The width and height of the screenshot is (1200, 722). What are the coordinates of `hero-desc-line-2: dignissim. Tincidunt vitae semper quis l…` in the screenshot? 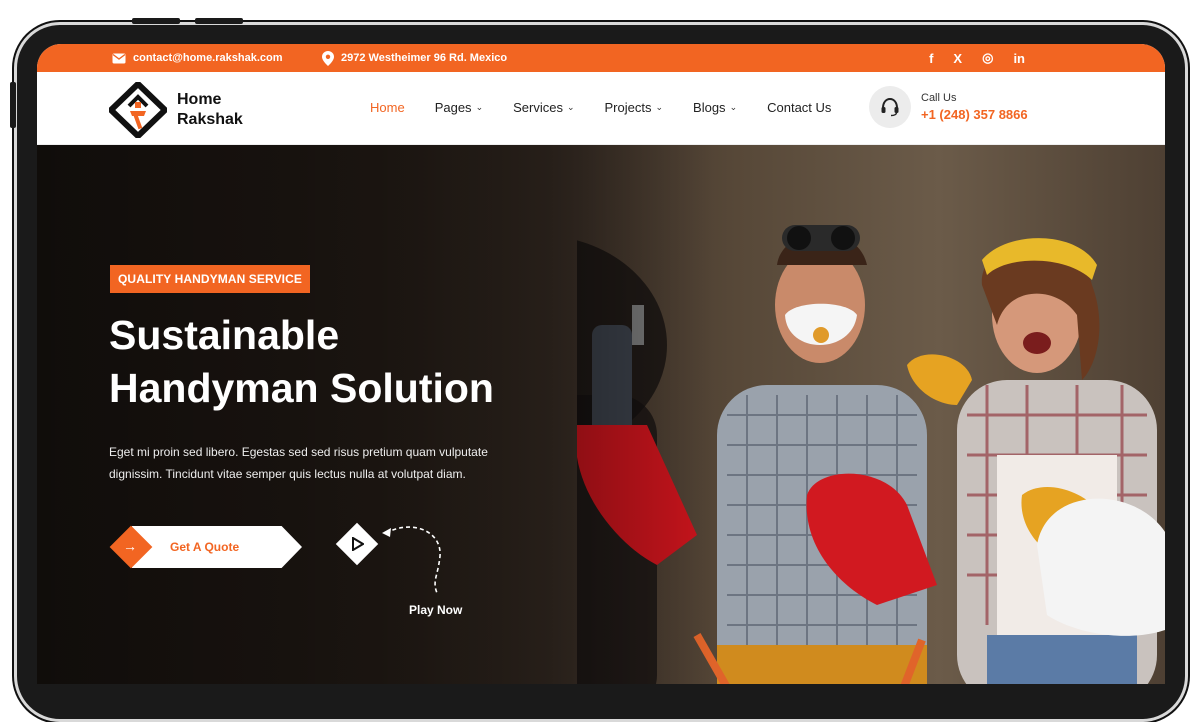 It's located at (287, 474).